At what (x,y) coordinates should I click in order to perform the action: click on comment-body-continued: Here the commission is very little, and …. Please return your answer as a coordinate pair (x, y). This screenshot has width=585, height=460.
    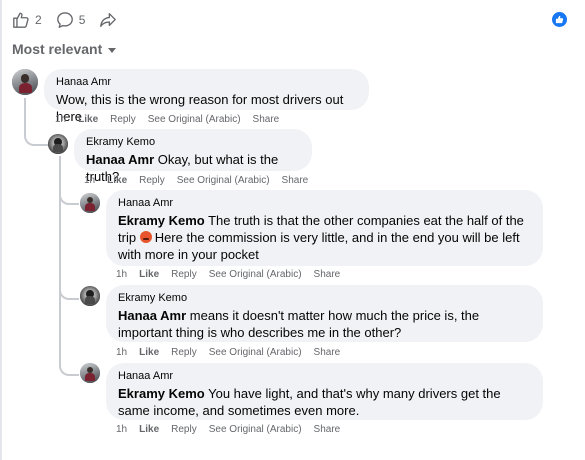
    Looking at the image, I should click on (319, 246).